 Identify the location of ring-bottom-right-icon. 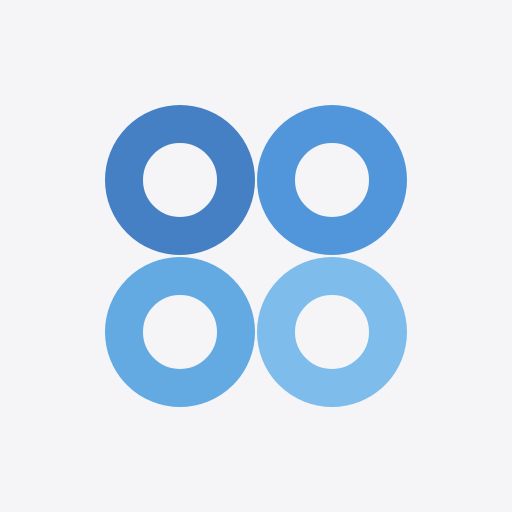
(332, 332).